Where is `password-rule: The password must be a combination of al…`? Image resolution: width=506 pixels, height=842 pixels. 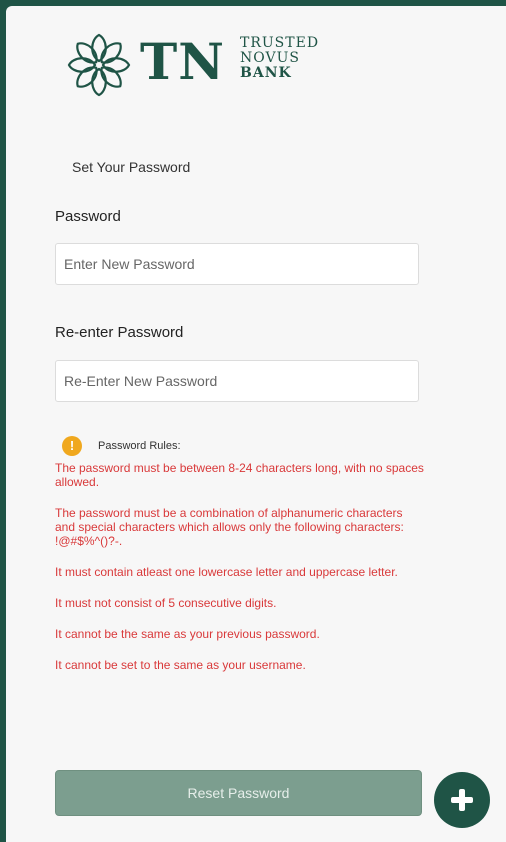 password-rule: The password must be a combination of al… is located at coordinates (229, 527).